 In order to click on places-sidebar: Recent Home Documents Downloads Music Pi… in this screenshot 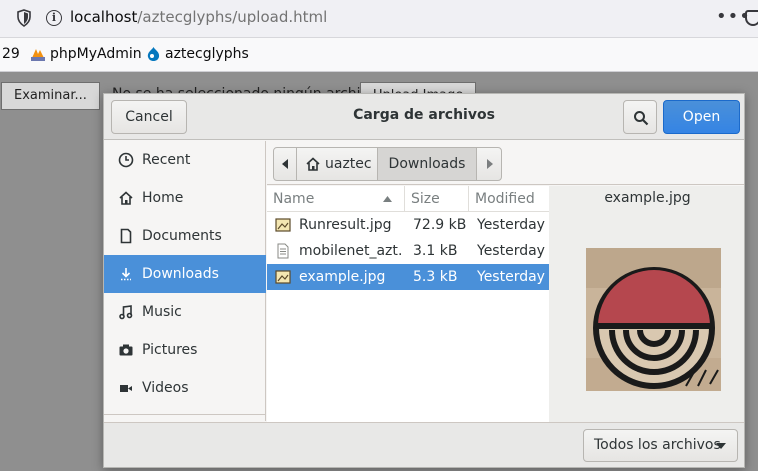, I will do `click(185, 281)`.